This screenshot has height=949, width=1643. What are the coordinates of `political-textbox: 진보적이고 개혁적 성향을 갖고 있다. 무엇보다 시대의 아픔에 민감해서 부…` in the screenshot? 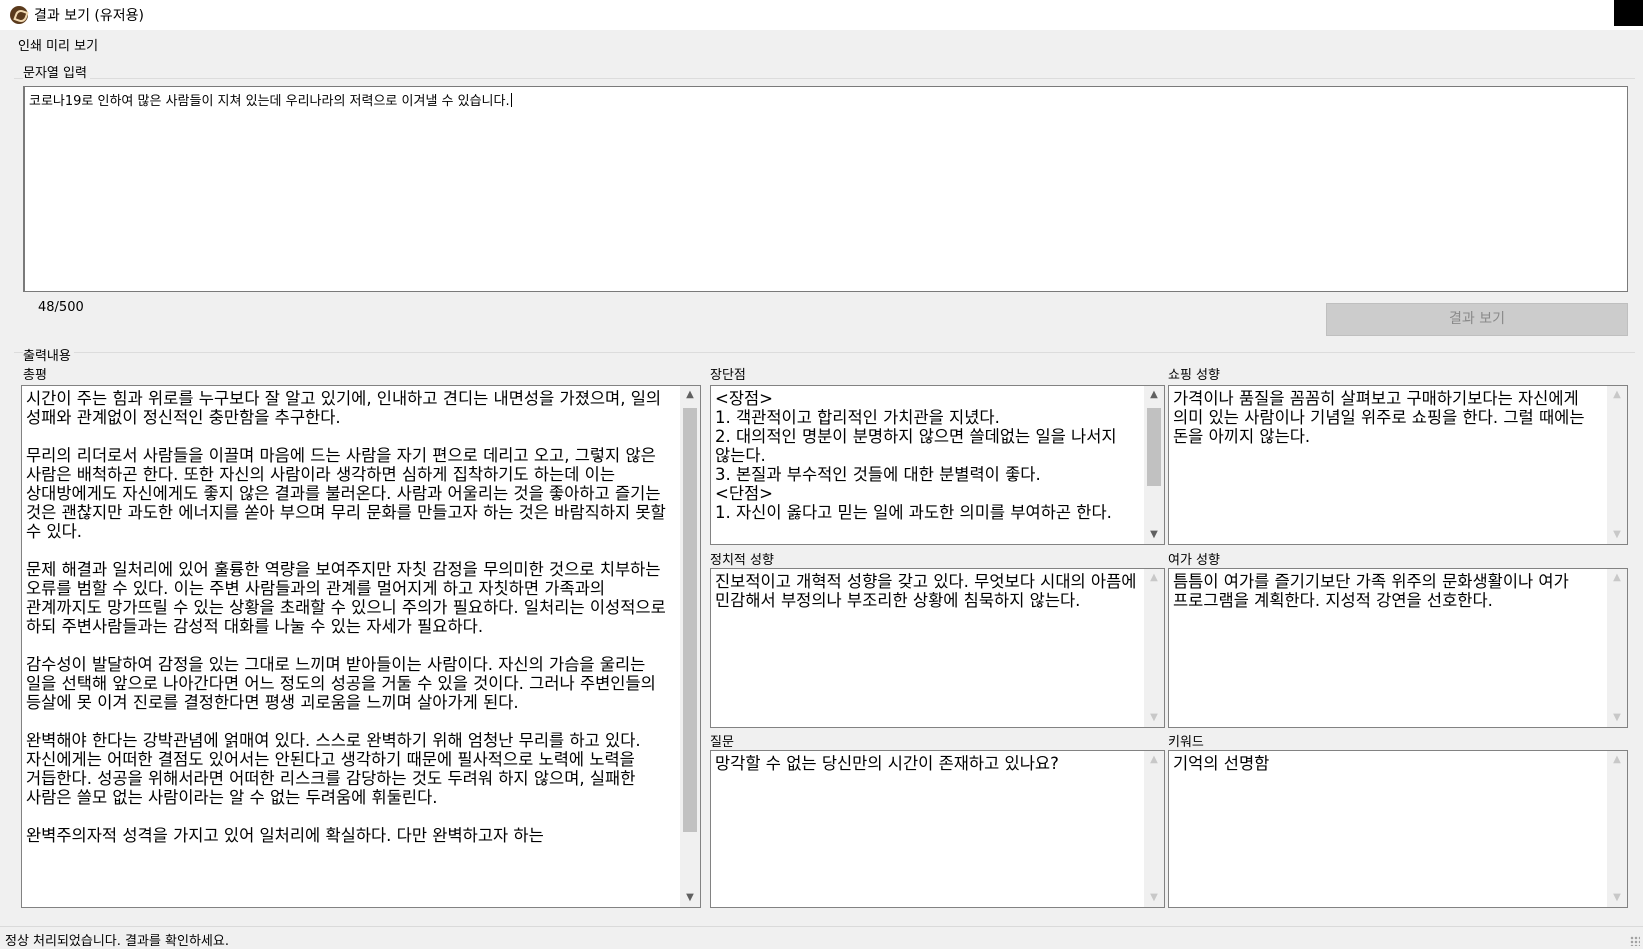 It's located at (937, 648).